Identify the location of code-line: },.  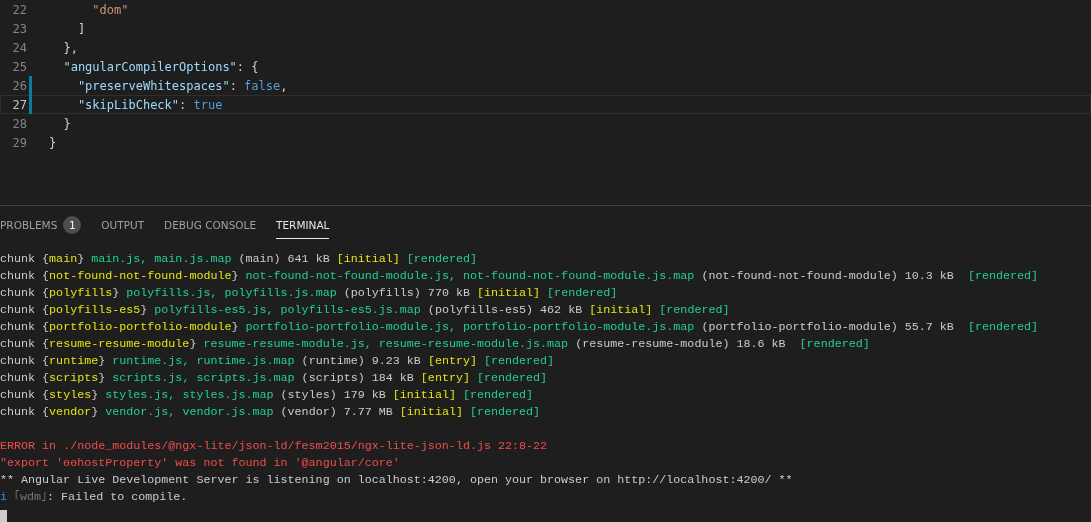
(70, 47).